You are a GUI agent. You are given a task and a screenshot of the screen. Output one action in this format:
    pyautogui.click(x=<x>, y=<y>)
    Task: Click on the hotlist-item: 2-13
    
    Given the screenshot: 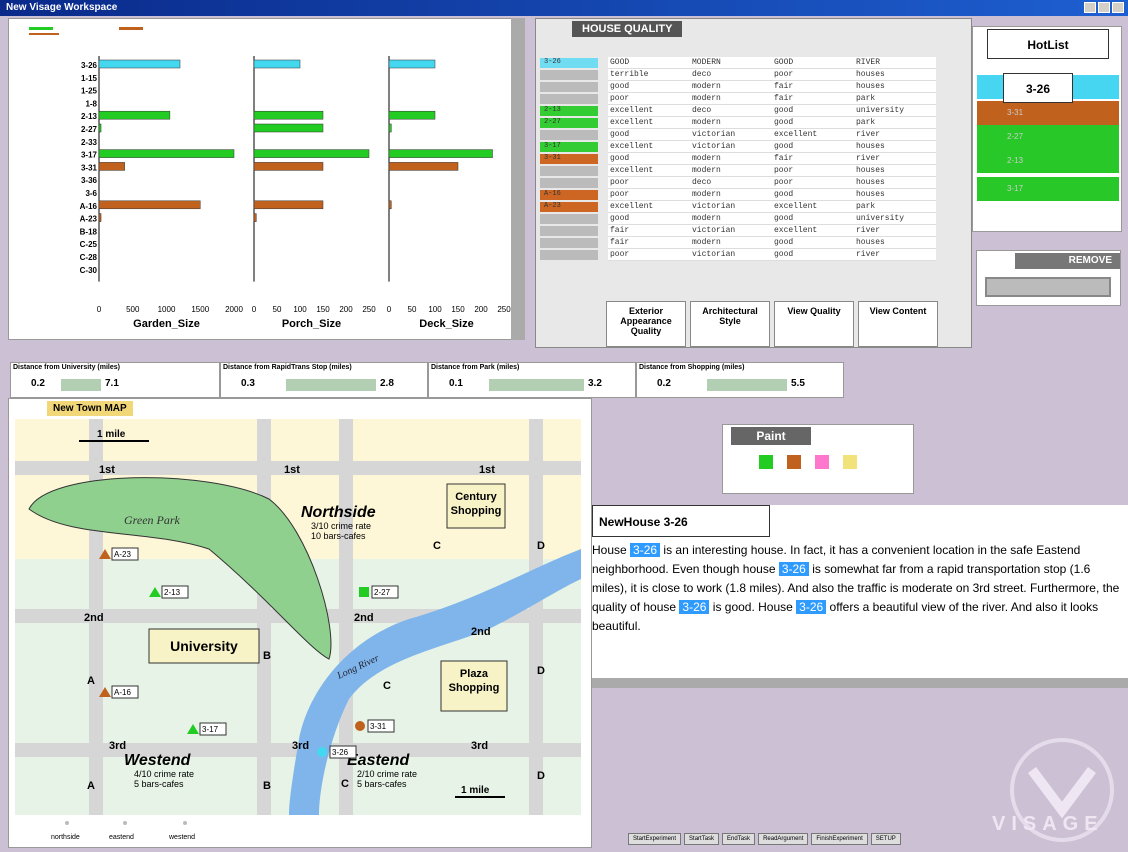 What is the action you would take?
    pyautogui.click(x=1048, y=161)
    